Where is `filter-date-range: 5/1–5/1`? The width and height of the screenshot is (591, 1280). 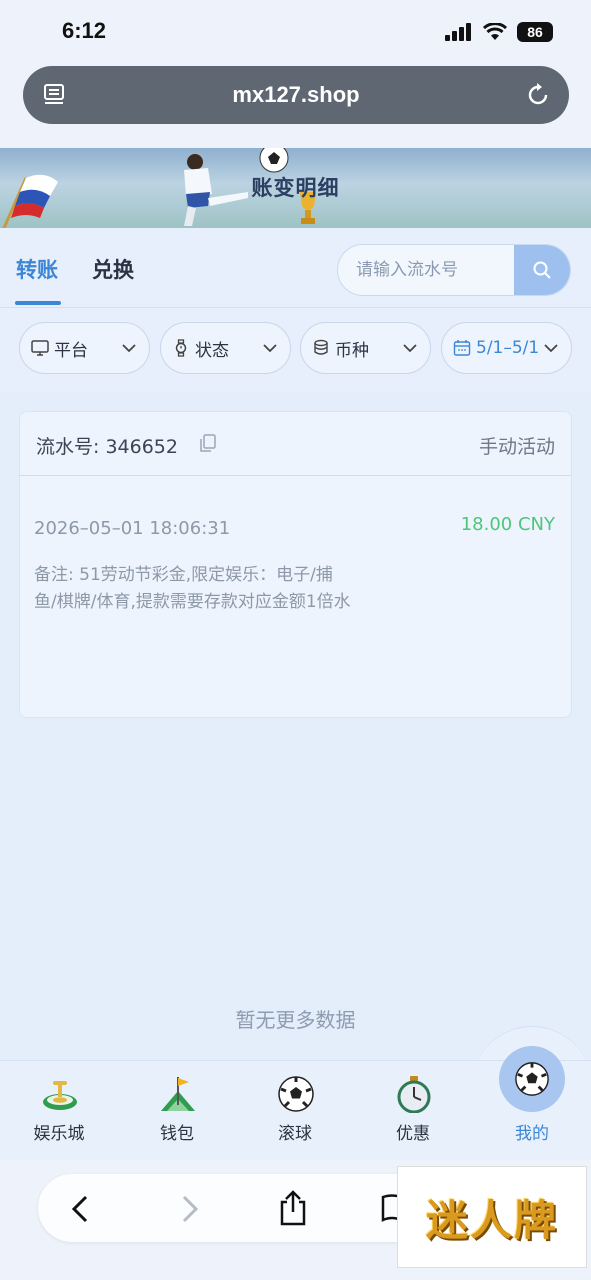 filter-date-range: 5/1–5/1 is located at coordinates (506, 348).